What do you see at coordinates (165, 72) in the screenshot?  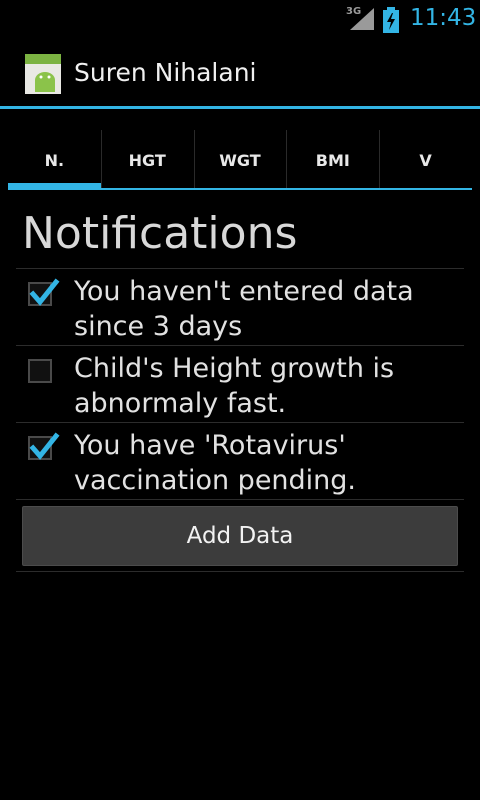 I see `app-title: Suren Nihalani` at bounding box center [165, 72].